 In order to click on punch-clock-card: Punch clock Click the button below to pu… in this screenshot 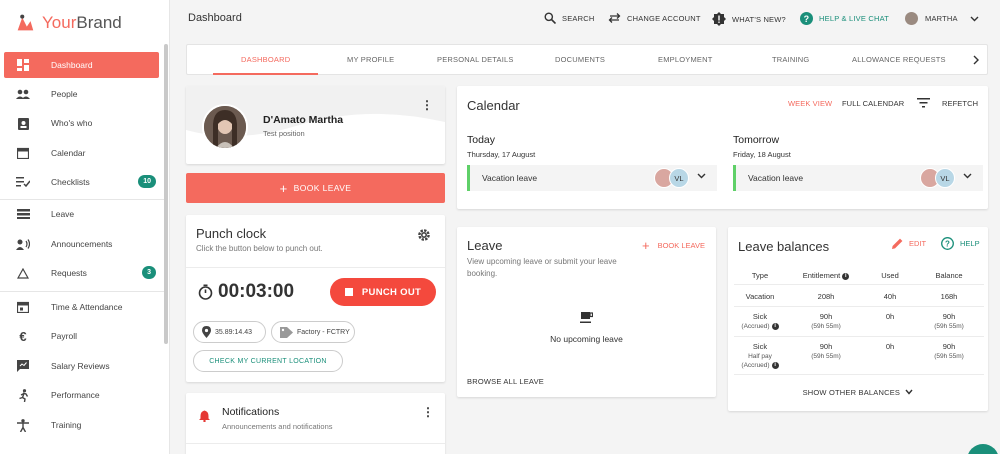, I will do `click(315, 298)`.